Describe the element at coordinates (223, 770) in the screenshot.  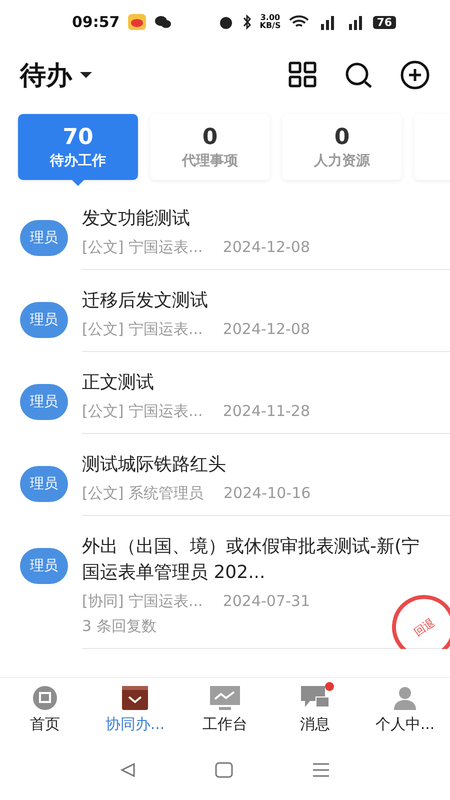
I see `home-button-icon` at that location.